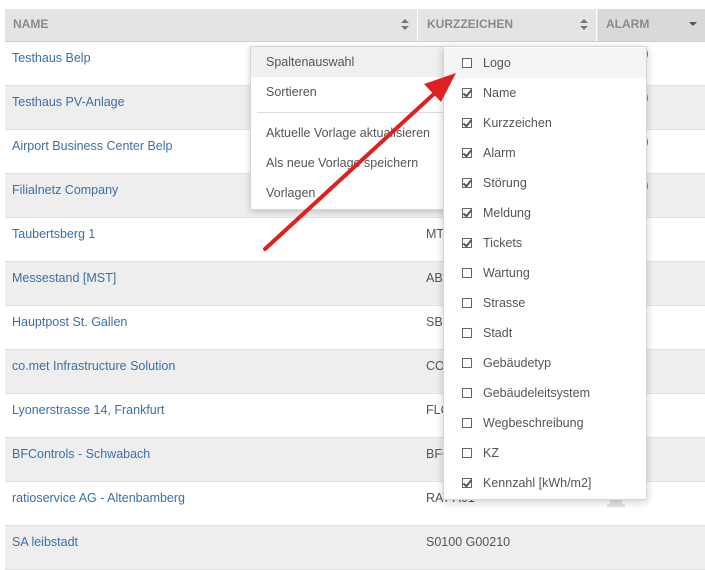 This screenshot has width=705, height=570. What do you see at coordinates (545, 243) in the screenshot?
I see `column-option-tickets: Tickets` at bounding box center [545, 243].